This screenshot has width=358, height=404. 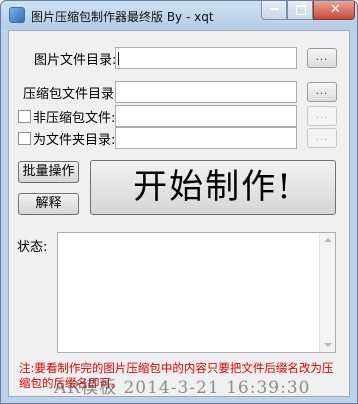 What do you see at coordinates (206, 116) in the screenshot?
I see `non-archive-input` at bounding box center [206, 116].